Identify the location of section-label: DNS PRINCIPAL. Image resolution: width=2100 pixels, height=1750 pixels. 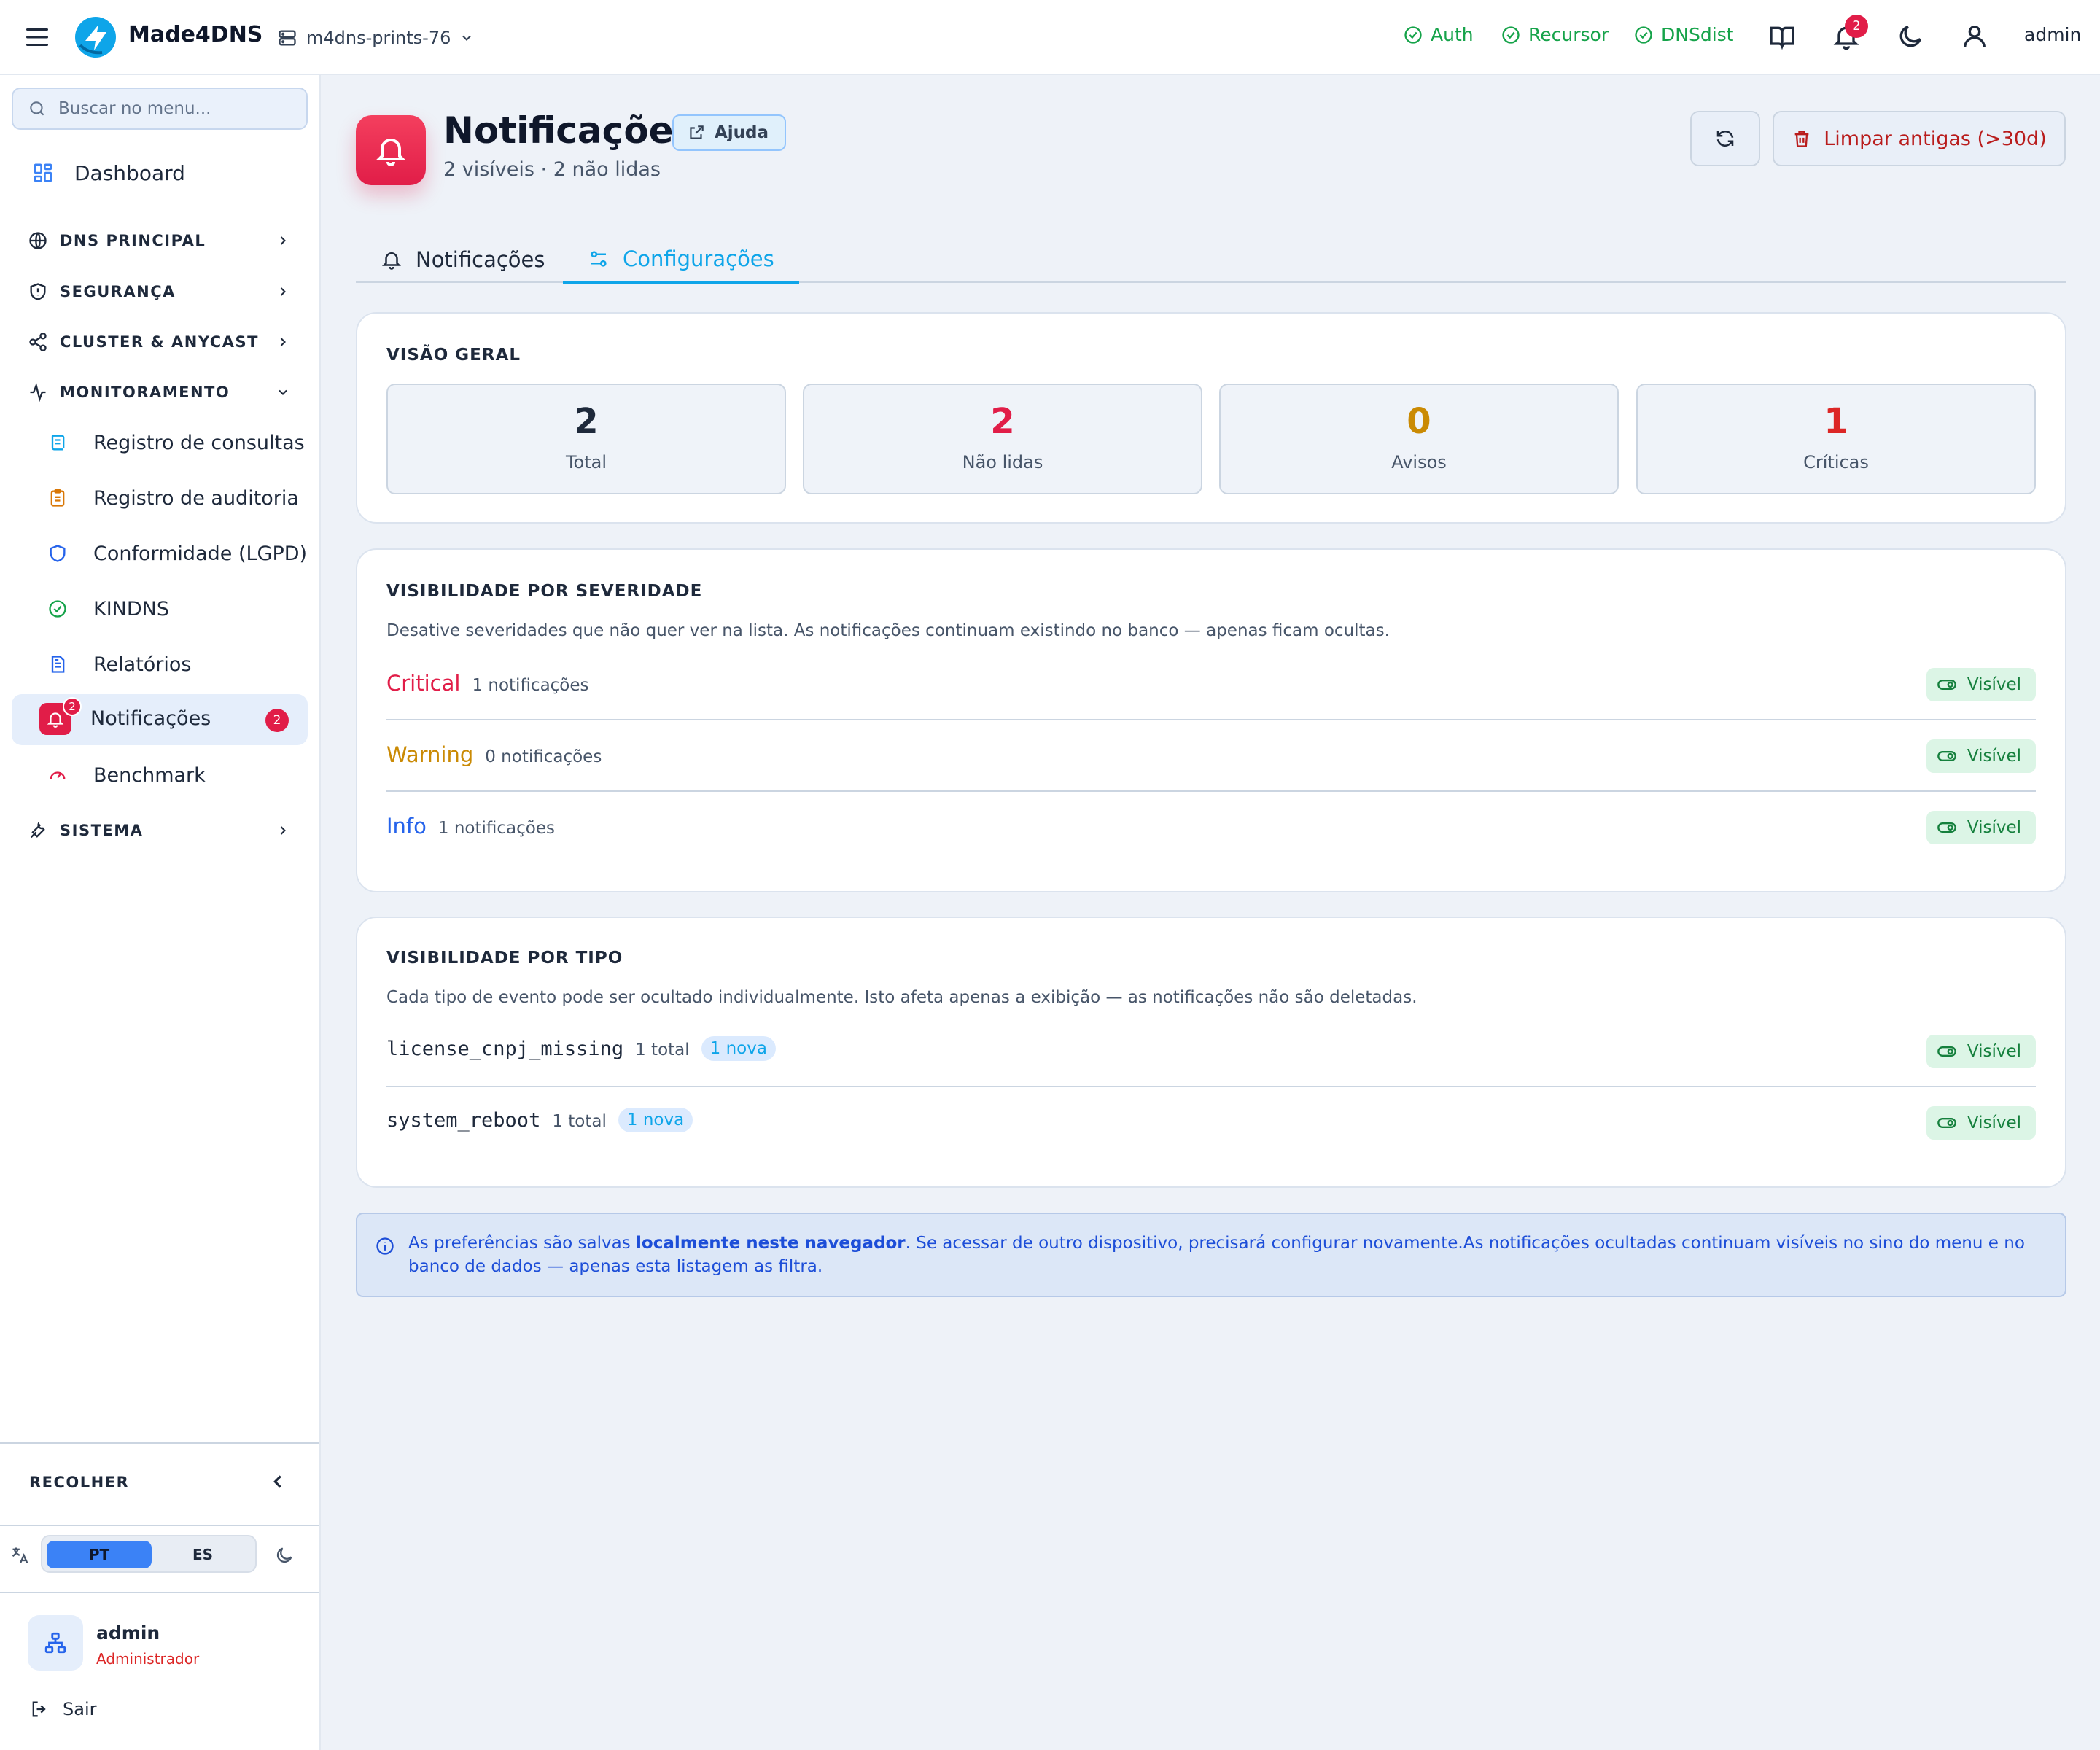
(133, 240).